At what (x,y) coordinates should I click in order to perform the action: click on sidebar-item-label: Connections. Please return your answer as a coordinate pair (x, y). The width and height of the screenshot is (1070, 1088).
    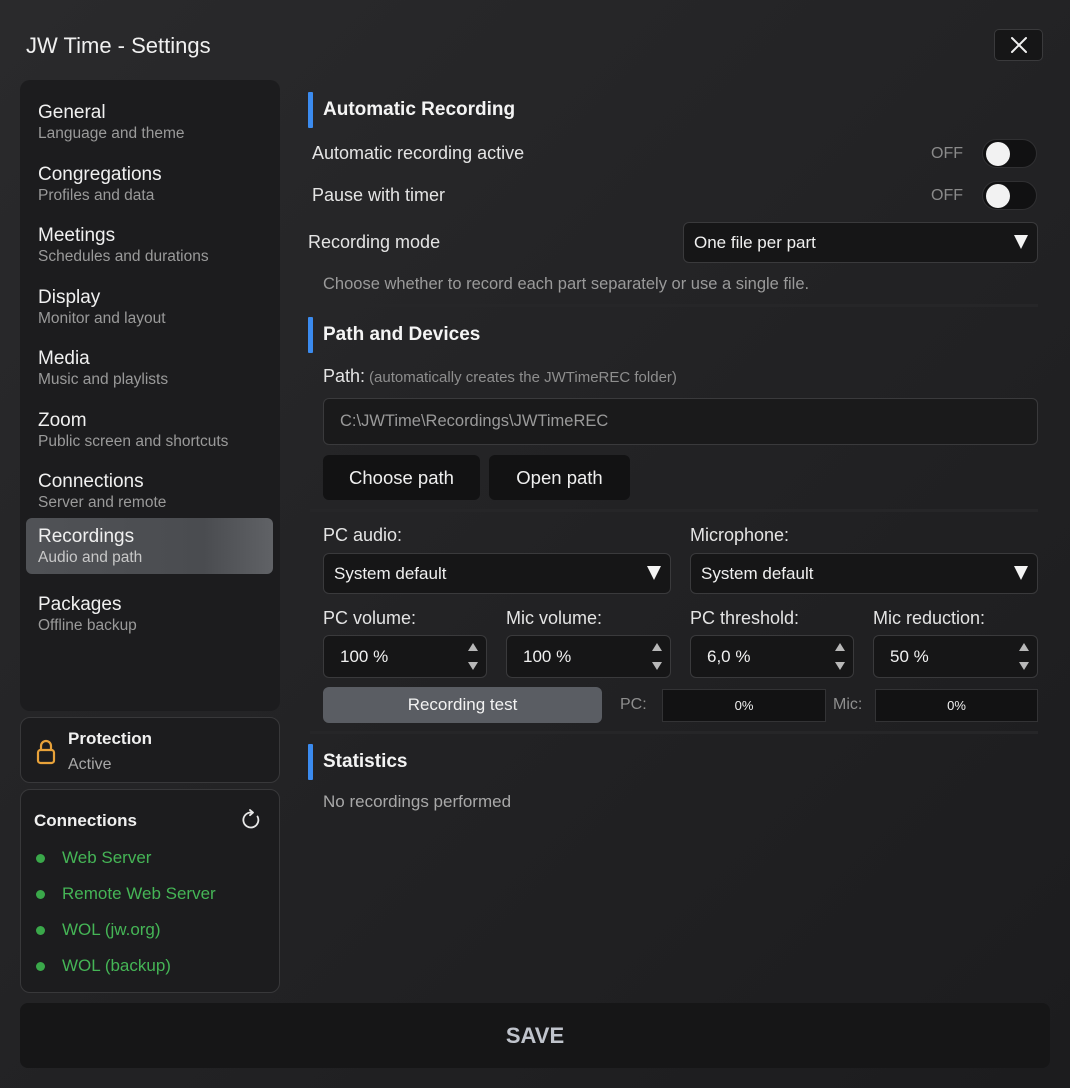
    Looking at the image, I should click on (91, 481).